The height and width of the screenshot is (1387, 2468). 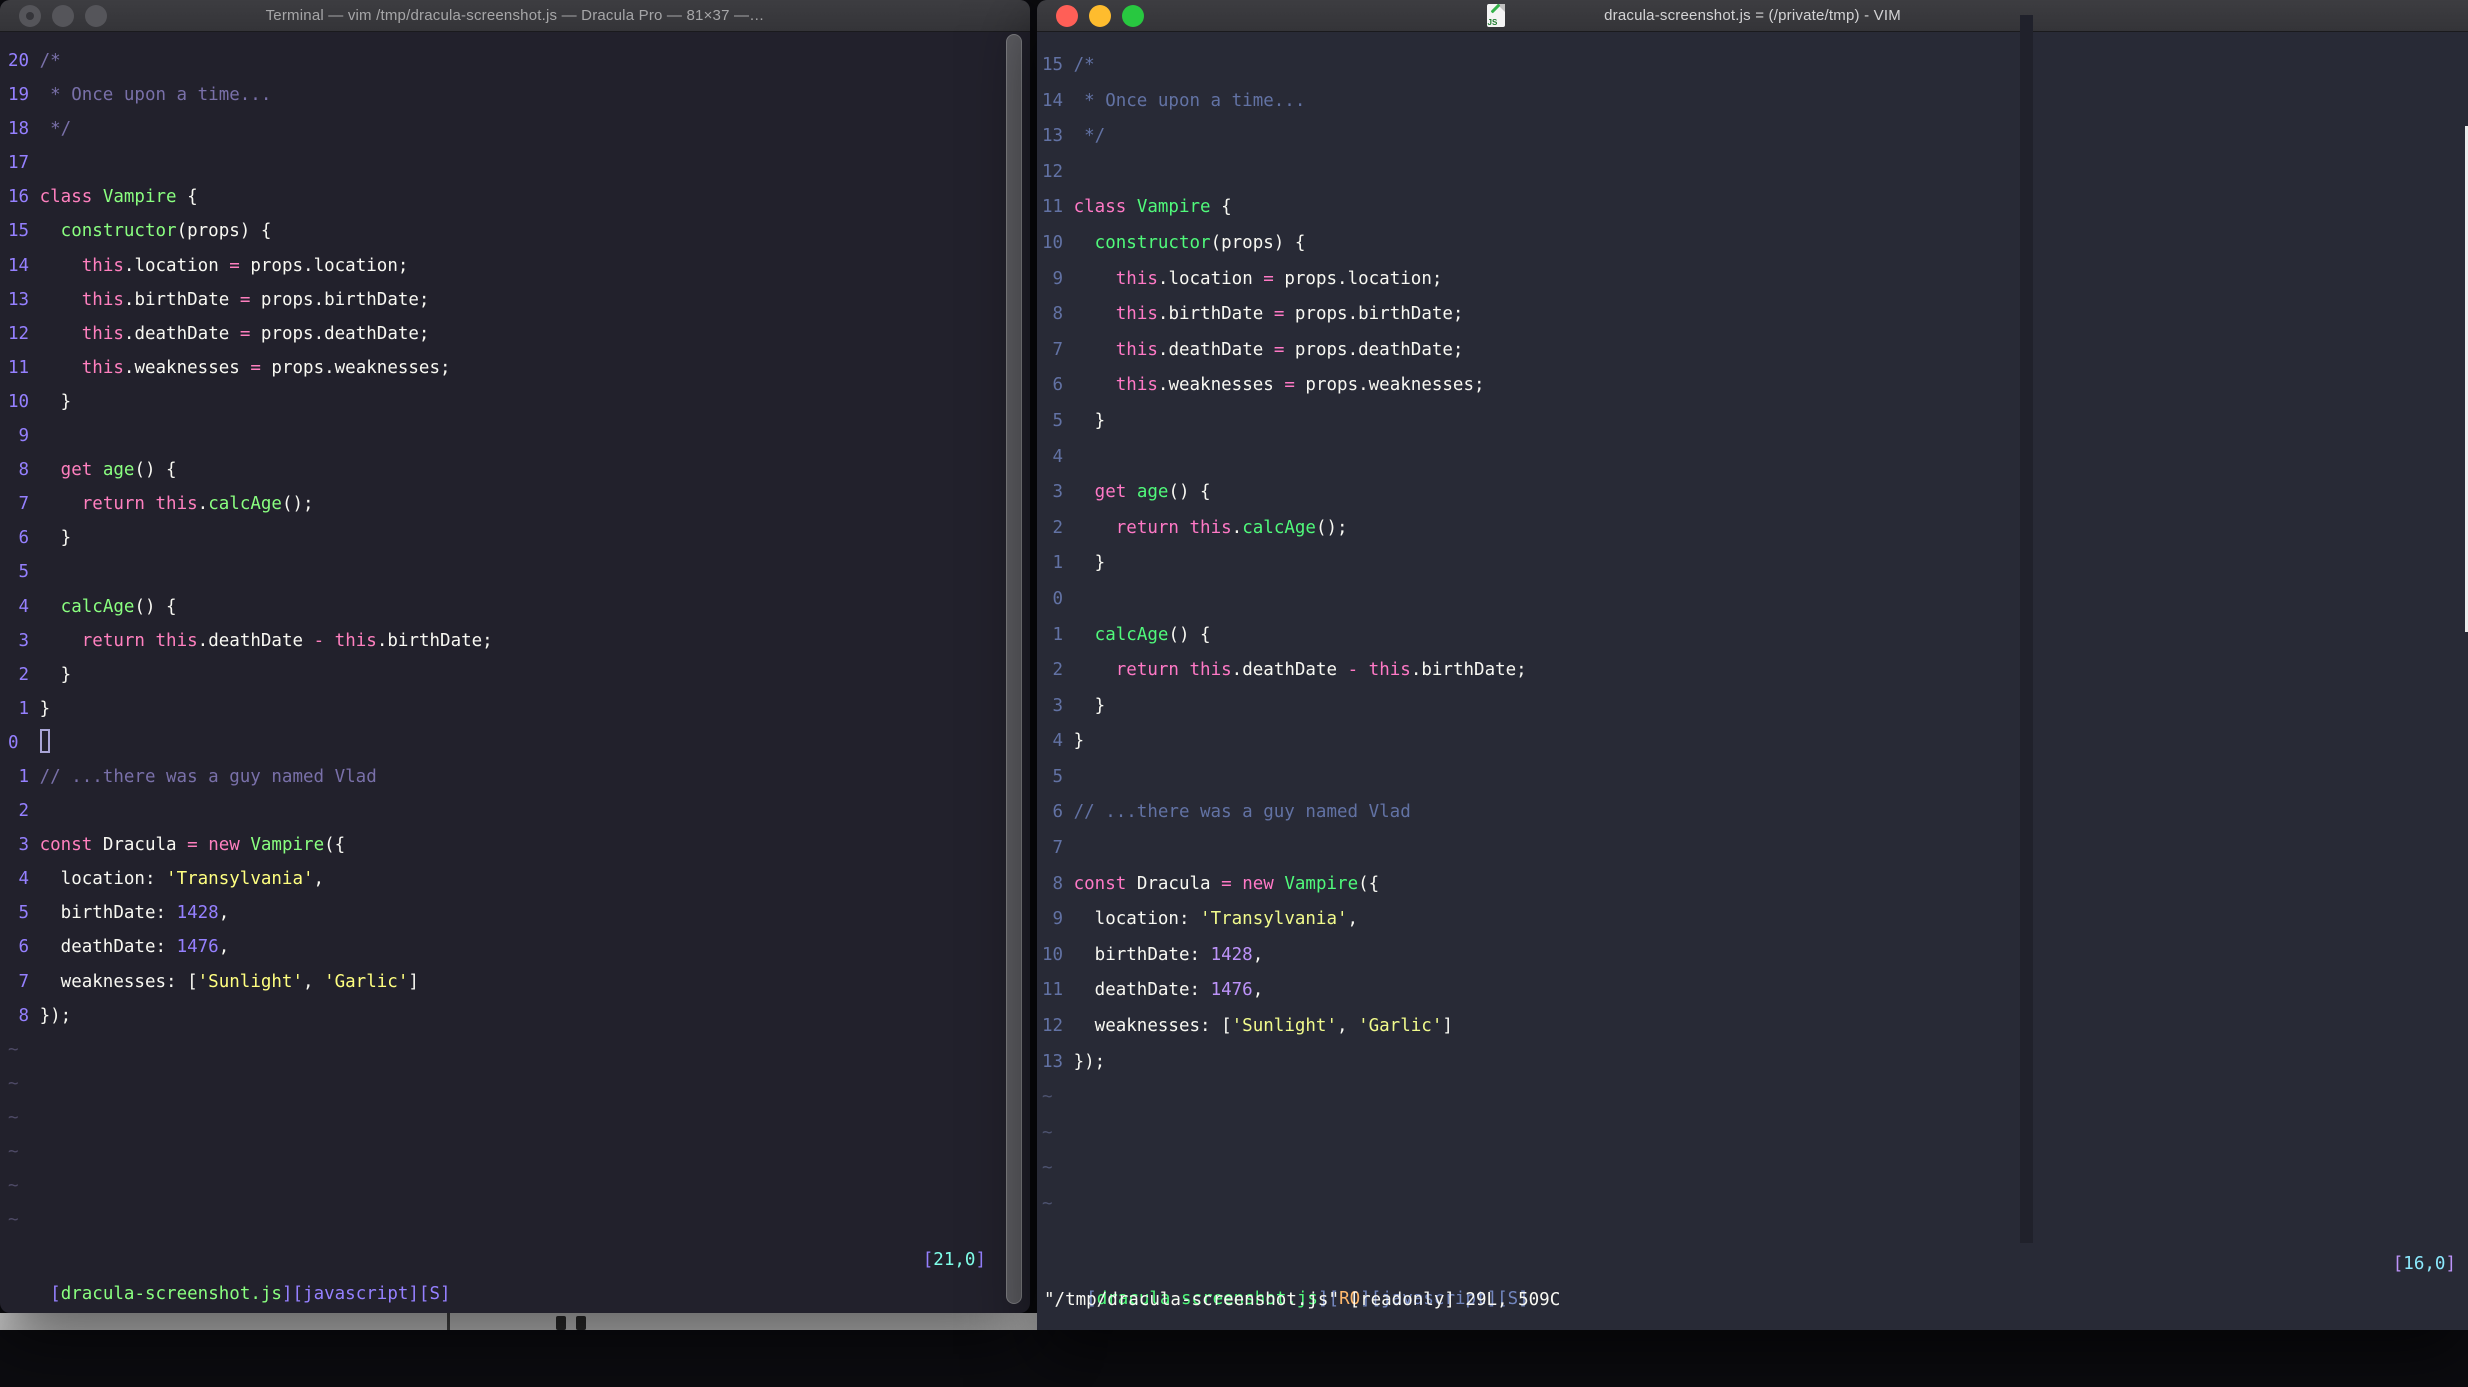 What do you see at coordinates (1755, 813) in the screenshot?
I see `code-line: 6 // ...there was a guy named Vlad` at bounding box center [1755, 813].